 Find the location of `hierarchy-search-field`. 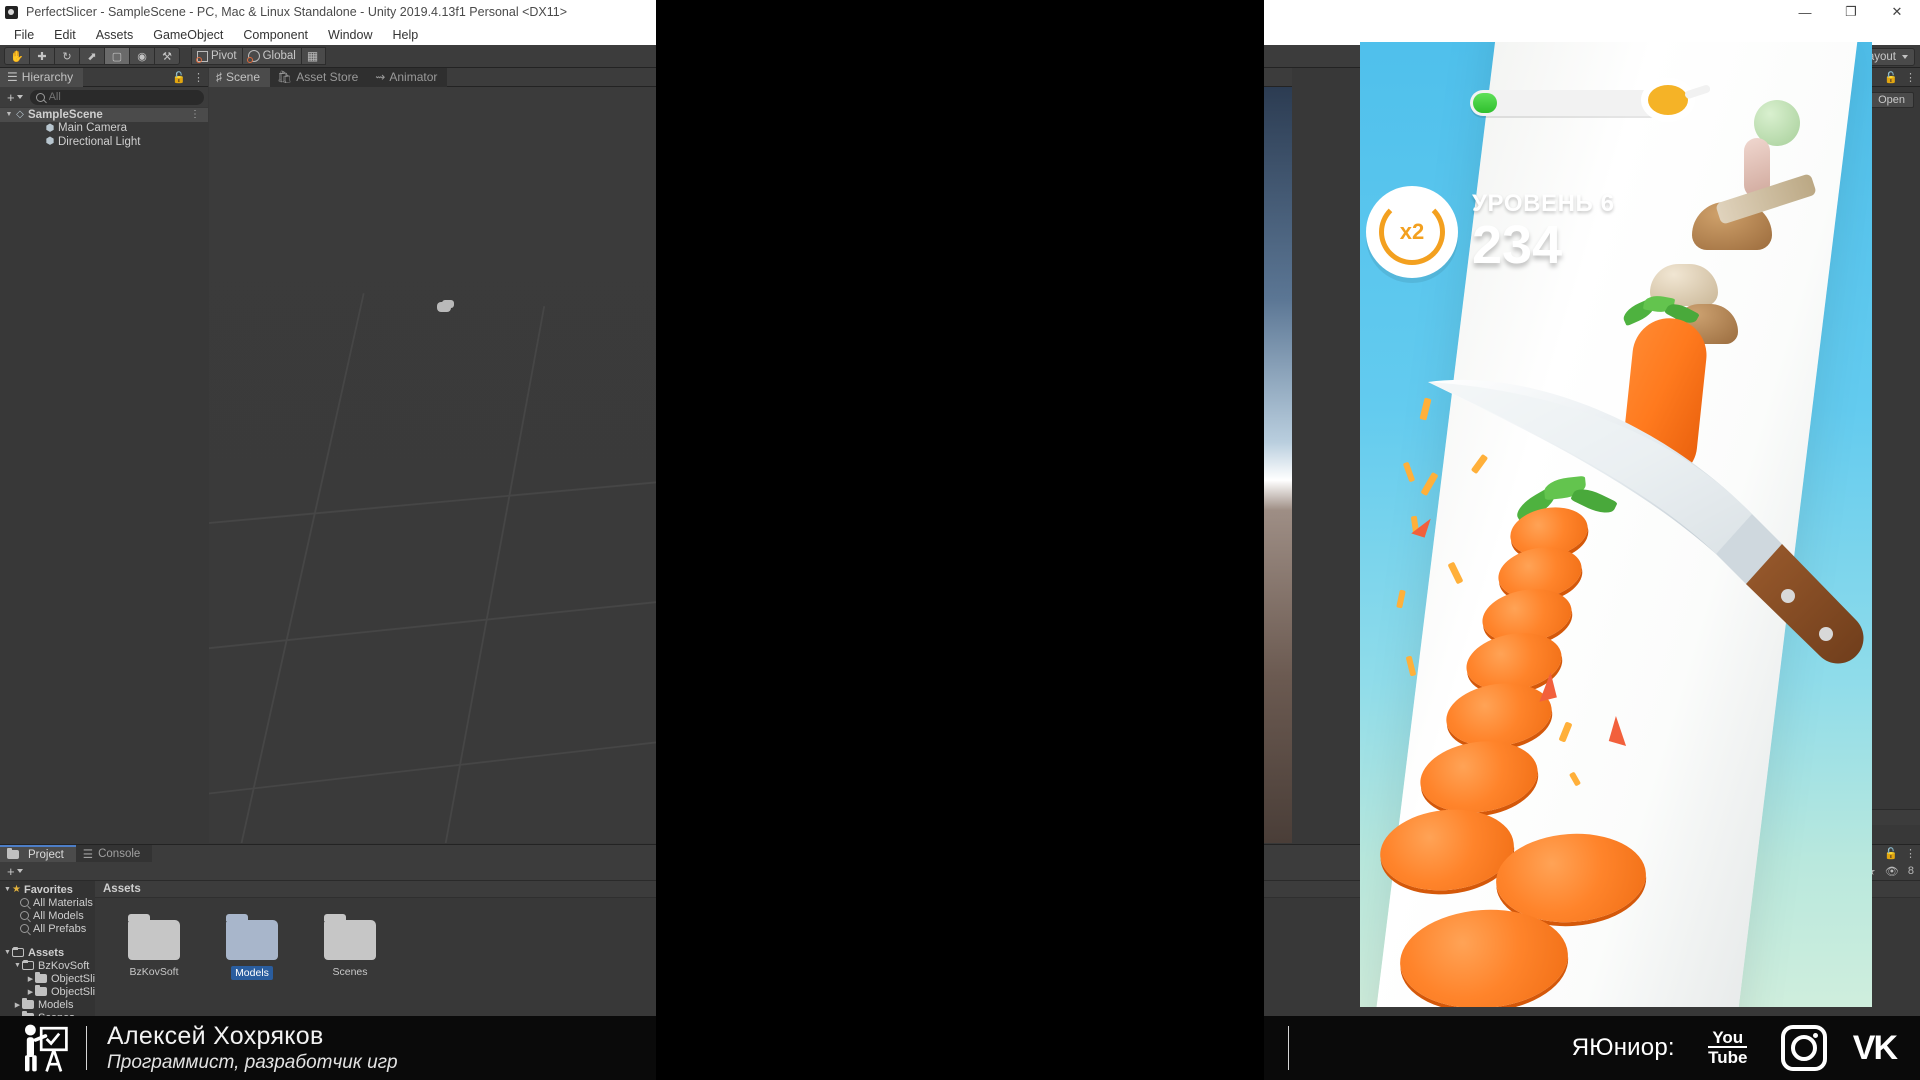

hierarchy-search-field is located at coordinates (116, 97).